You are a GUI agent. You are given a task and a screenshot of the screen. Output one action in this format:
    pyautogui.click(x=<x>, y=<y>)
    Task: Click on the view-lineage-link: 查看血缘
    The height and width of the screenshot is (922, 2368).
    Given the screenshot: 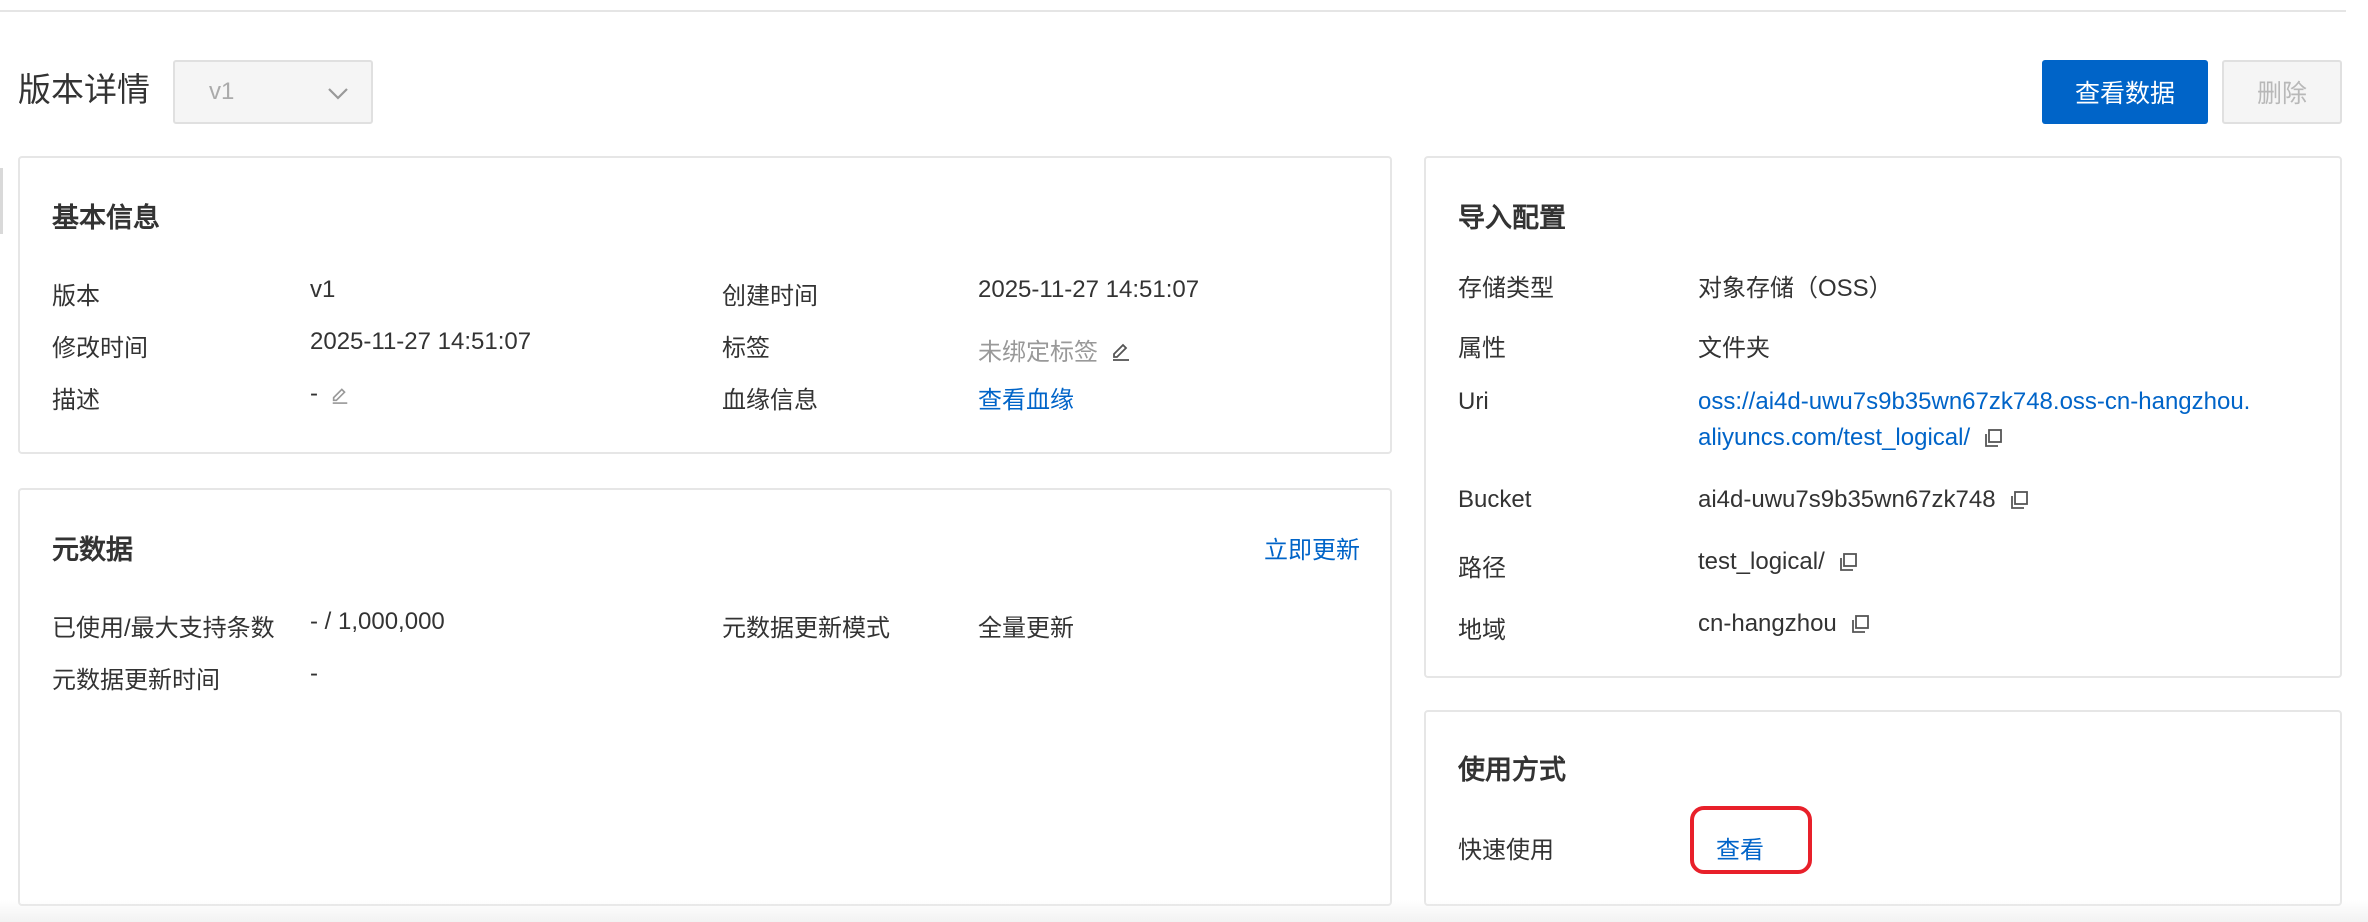 What is the action you would take?
    pyautogui.click(x=1026, y=397)
    